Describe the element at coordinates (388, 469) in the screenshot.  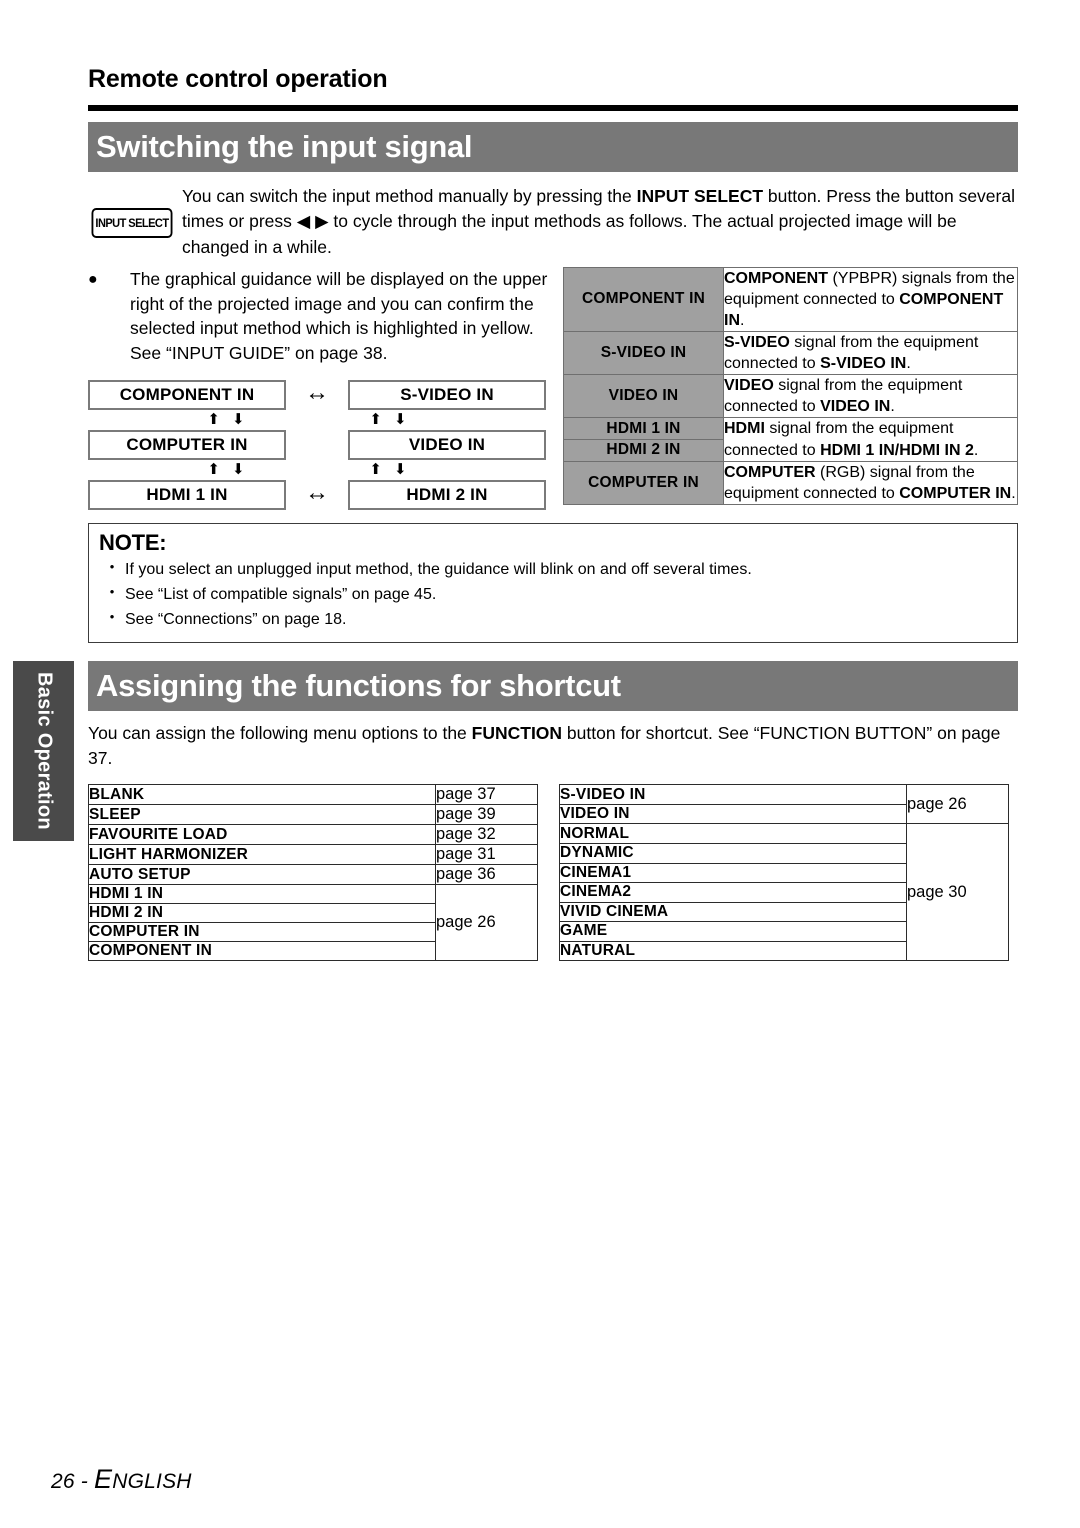
I see `vertical-arrows-right-lower: ⬆ ⬇` at that location.